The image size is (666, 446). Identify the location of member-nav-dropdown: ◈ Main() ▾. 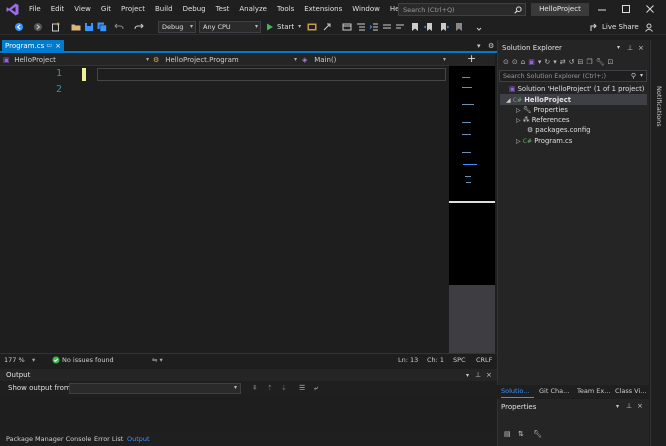
(375, 60).